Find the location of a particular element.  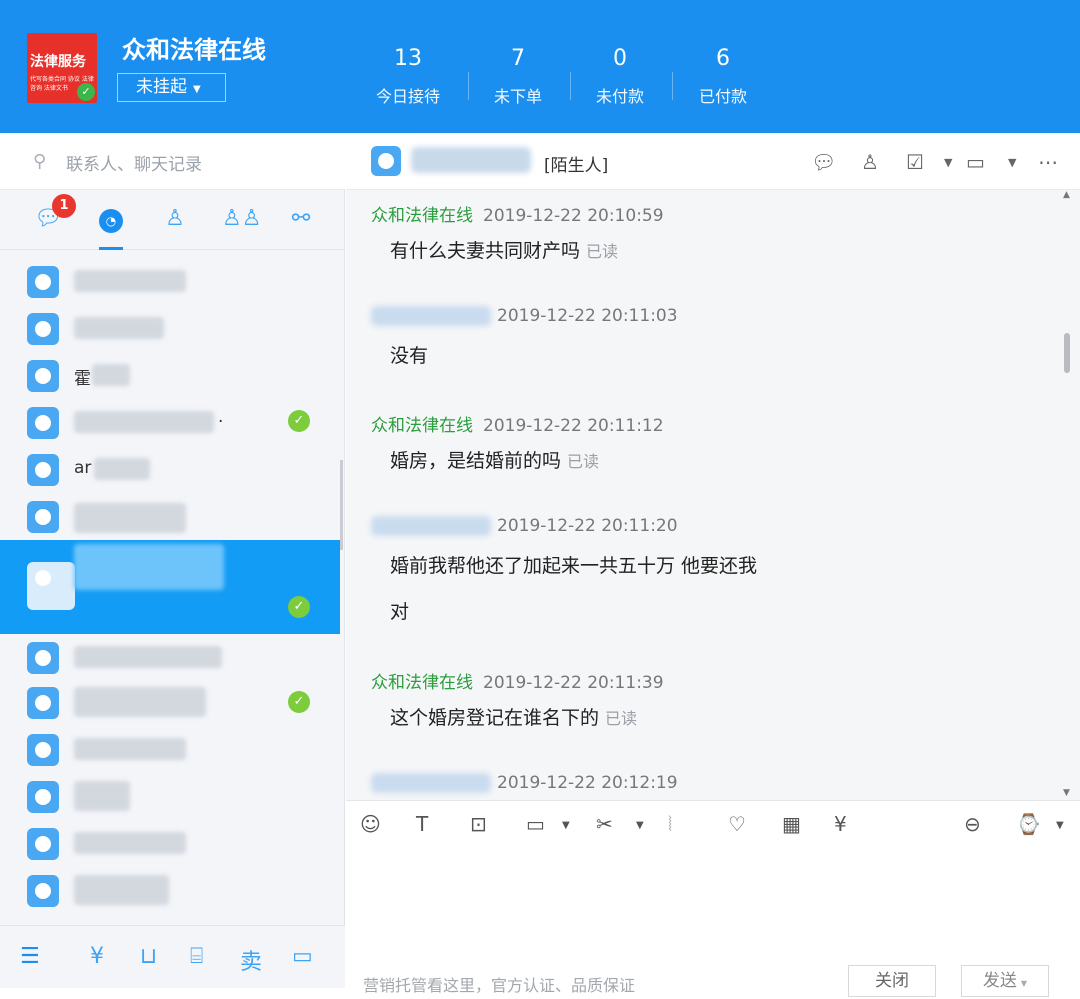

send-label: 发送 is located at coordinates (999, 981).